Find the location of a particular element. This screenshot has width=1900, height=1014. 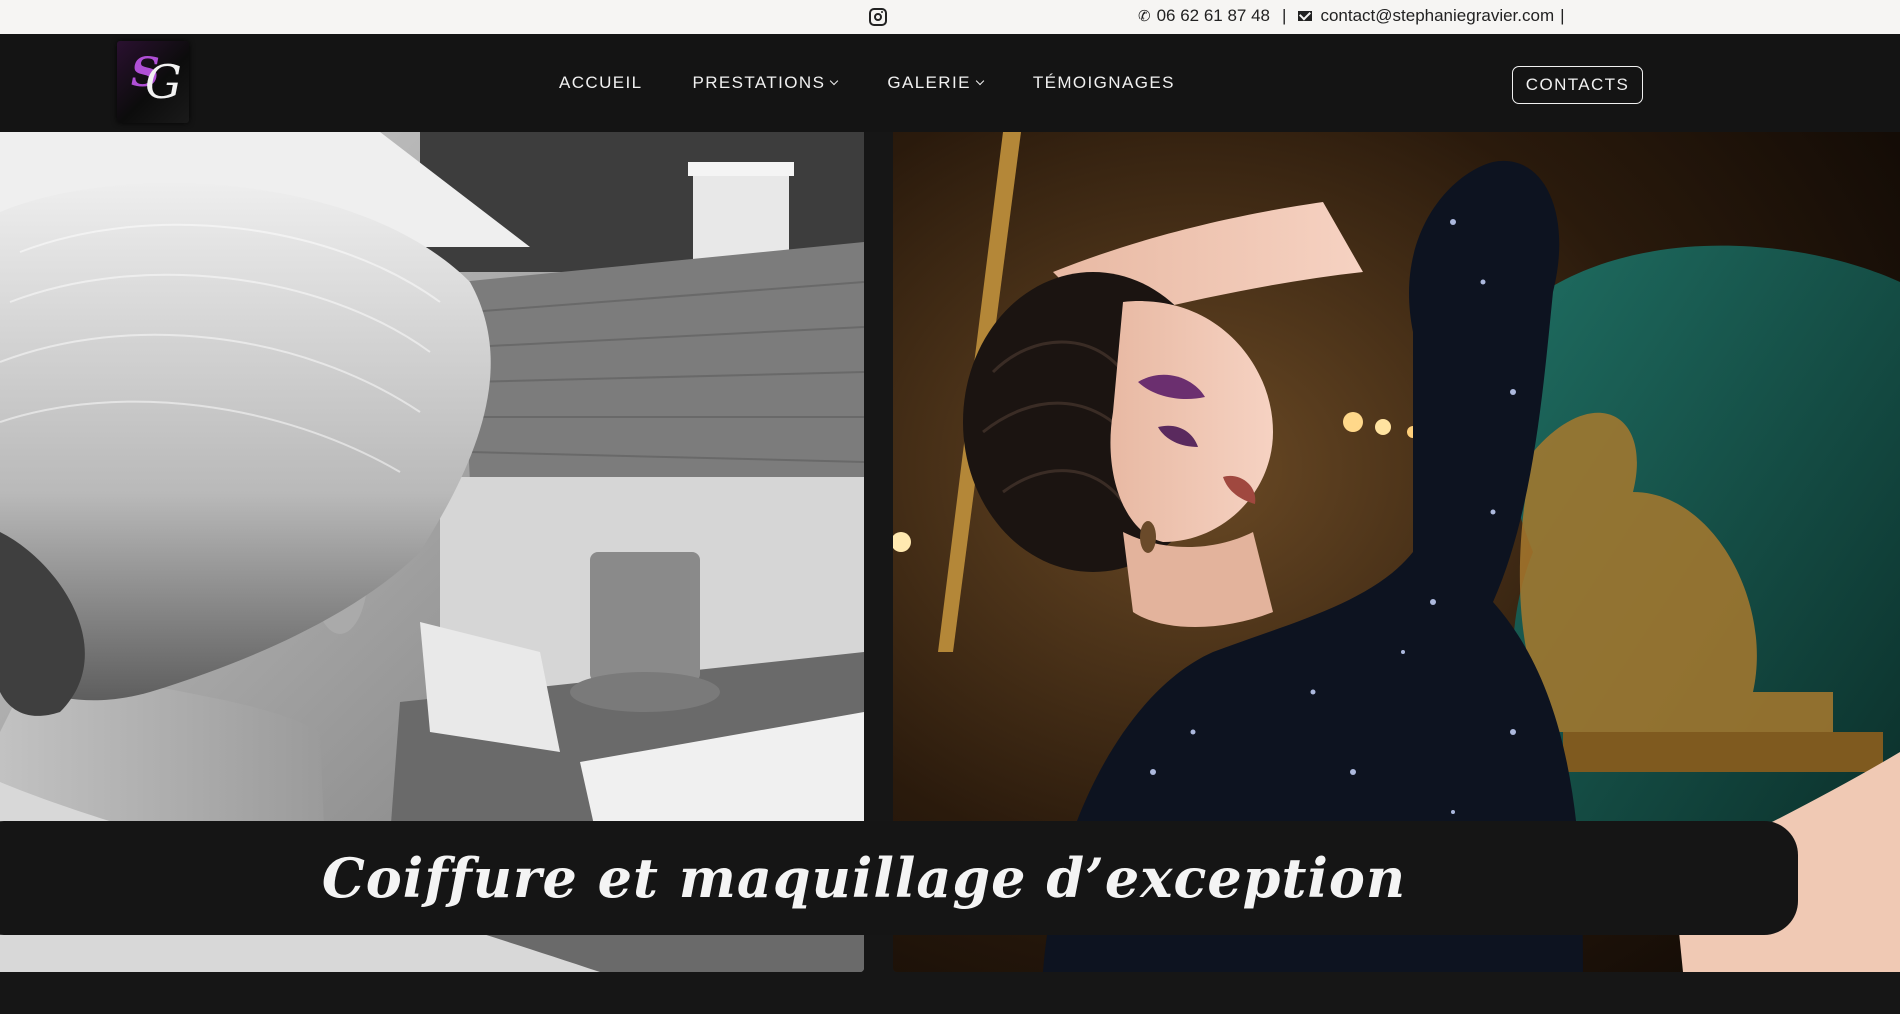

instagram-icon is located at coordinates (878, 17).